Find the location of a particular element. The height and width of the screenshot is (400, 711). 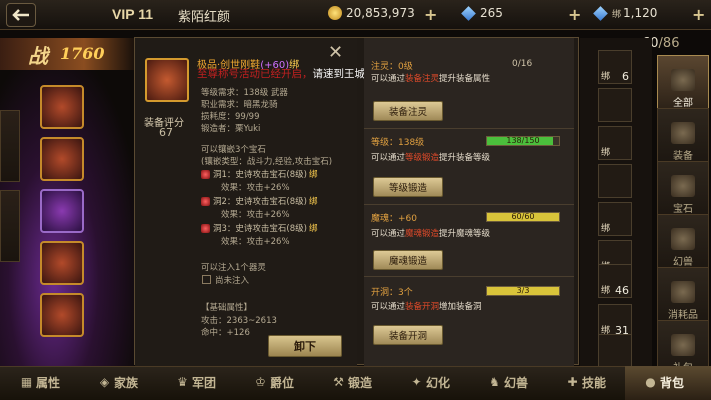

gem-intro: 可以镶嵌3个宝石 is located at coordinates (233, 150).